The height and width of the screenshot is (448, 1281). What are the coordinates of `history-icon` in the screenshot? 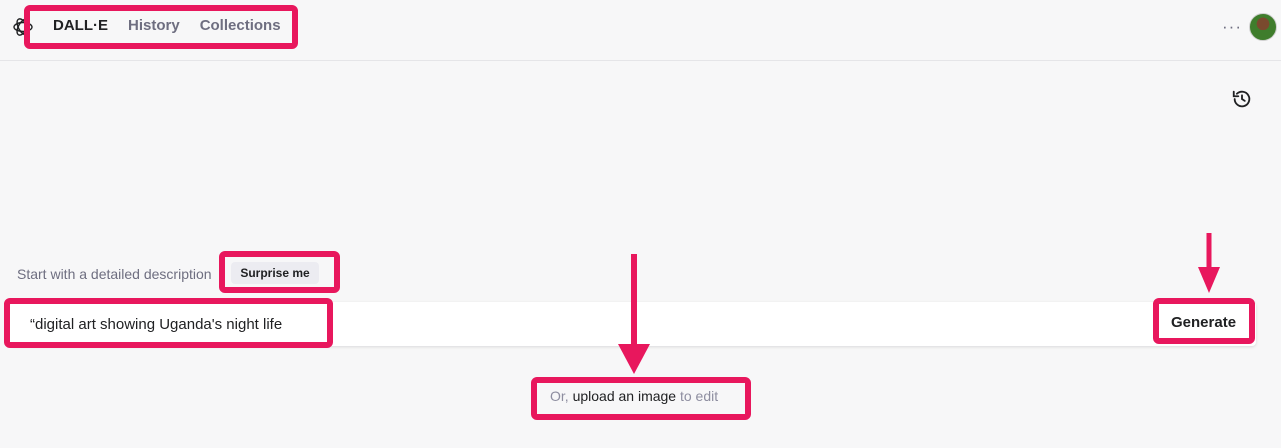 It's located at (1242, 99).